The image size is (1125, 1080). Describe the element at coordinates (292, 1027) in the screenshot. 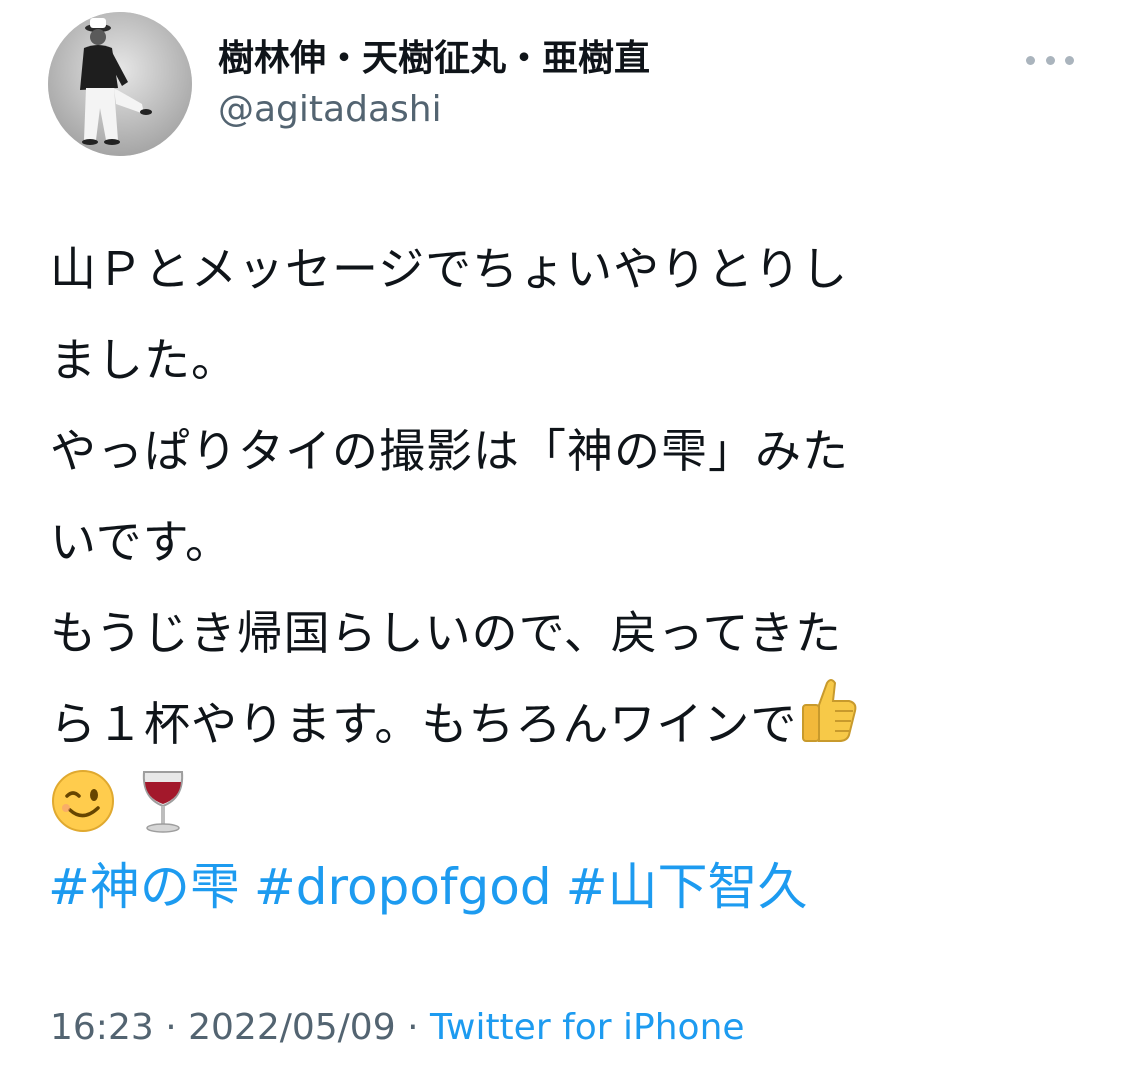

I see `tweet-date: 2022/05/09` at that location.